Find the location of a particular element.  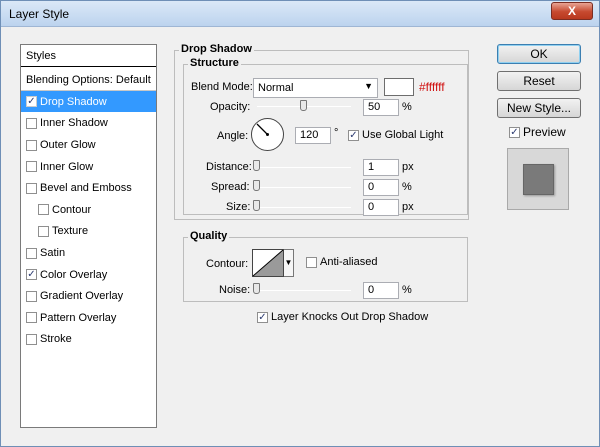

style-checkbox-texture is located at coordinates (43, 231).